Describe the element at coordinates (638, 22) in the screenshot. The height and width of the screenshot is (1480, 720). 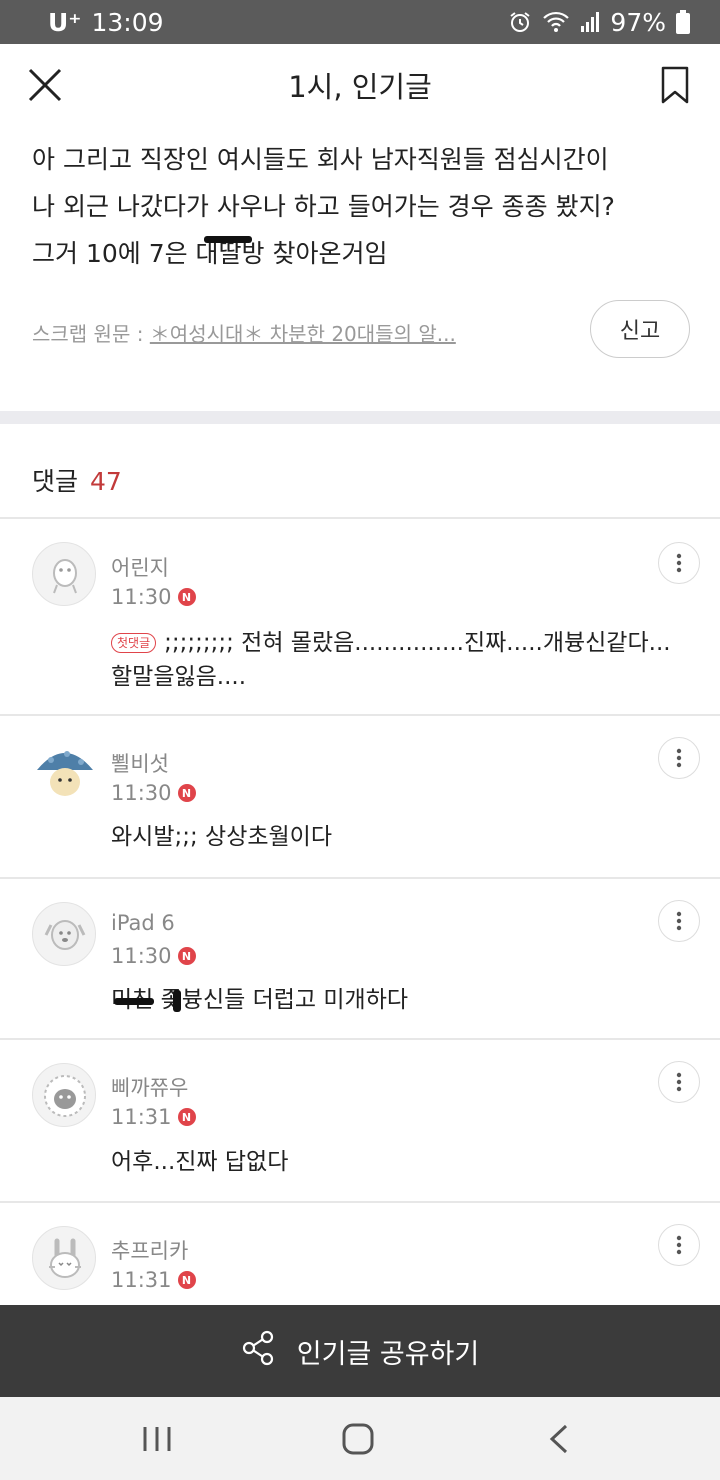
I see `battery-percent: 97%` at that location.